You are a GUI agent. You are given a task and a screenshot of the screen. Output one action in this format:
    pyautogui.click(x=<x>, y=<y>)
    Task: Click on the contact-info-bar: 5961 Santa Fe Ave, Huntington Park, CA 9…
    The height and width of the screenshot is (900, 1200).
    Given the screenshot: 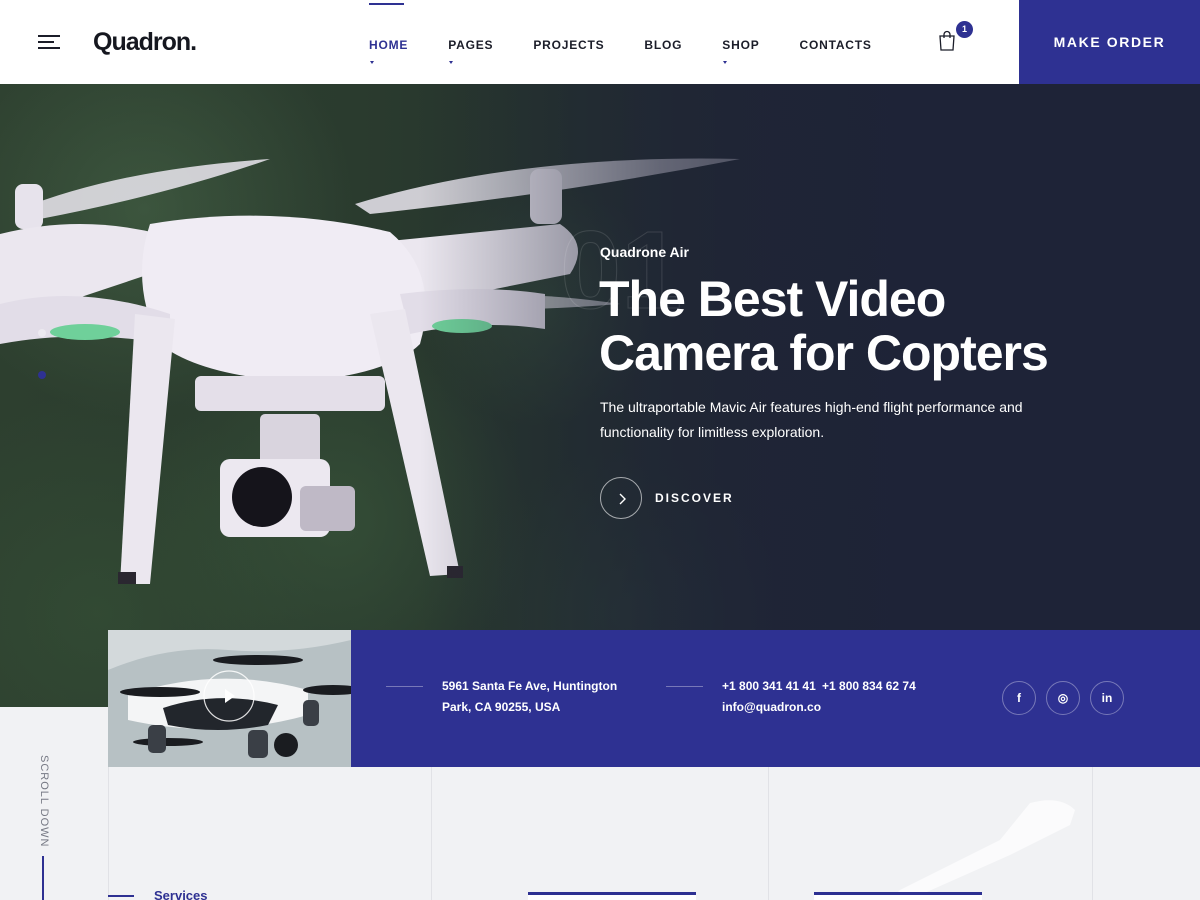 What is the action you would take?
    pyautogui.click(x=775, y=698)
    